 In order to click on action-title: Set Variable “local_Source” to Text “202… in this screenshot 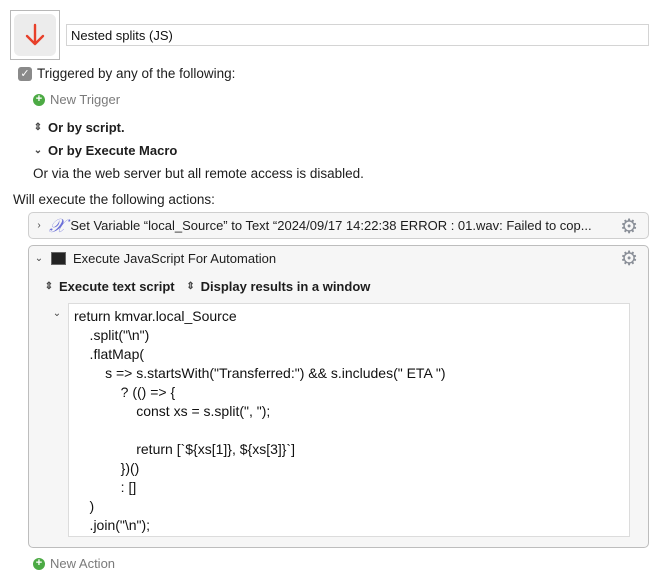, I will do `click(331, 225)`.